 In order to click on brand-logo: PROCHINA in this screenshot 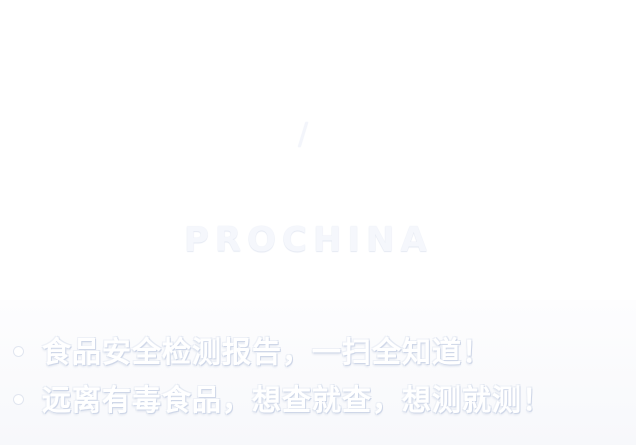, I will do `click(308, 240)`.